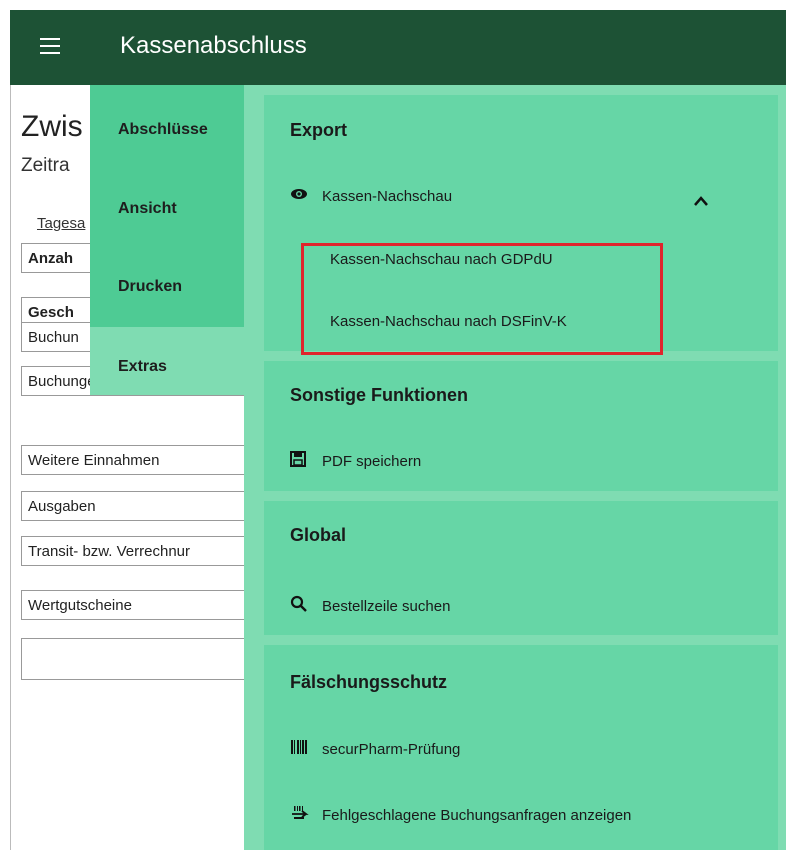 This screenshot has height=850, width=786. Describe the element at coordinates (386, 606) in the screenshot. I see `item-label: Bestellzeile suchen` at that location.